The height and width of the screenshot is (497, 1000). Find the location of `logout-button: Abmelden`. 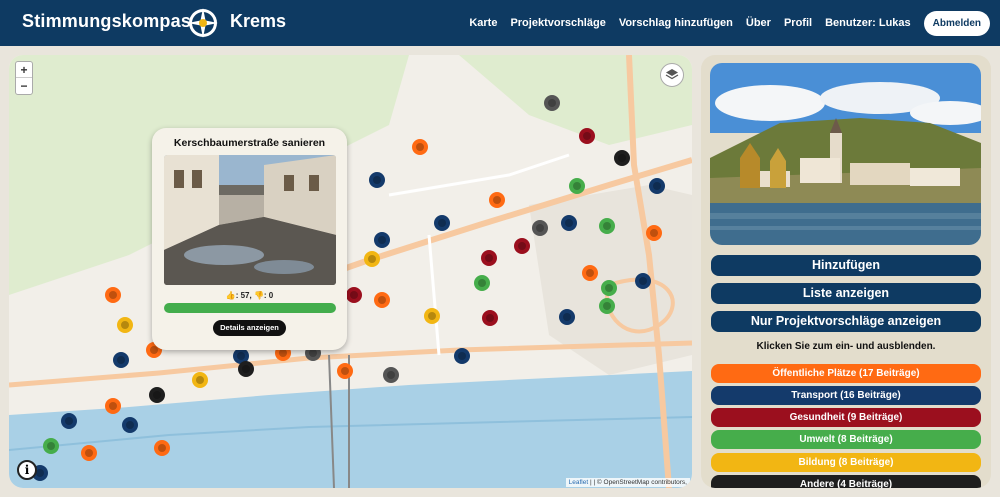

logout-button: Abmelden is located at coordinates (956, 23).